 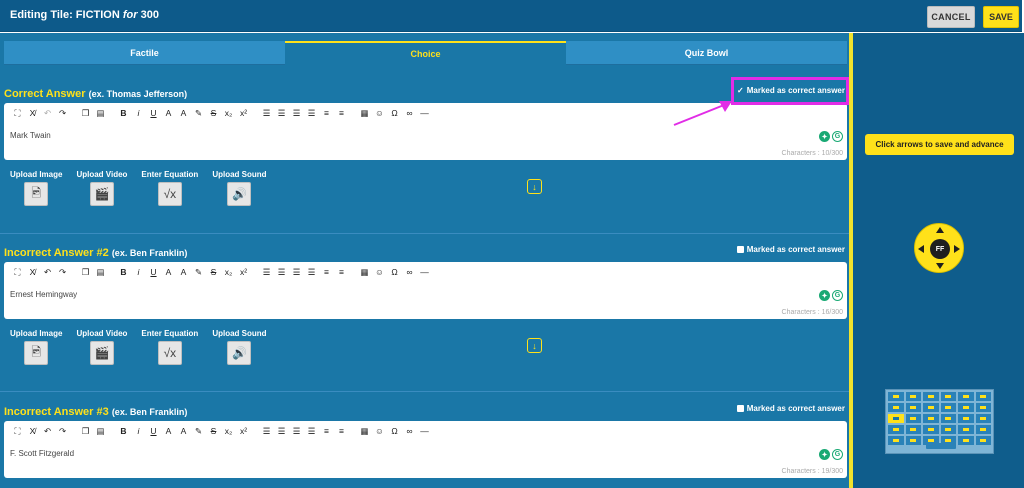 I want to click on cancel-button: CANCEL, so click(x=951, y=17).